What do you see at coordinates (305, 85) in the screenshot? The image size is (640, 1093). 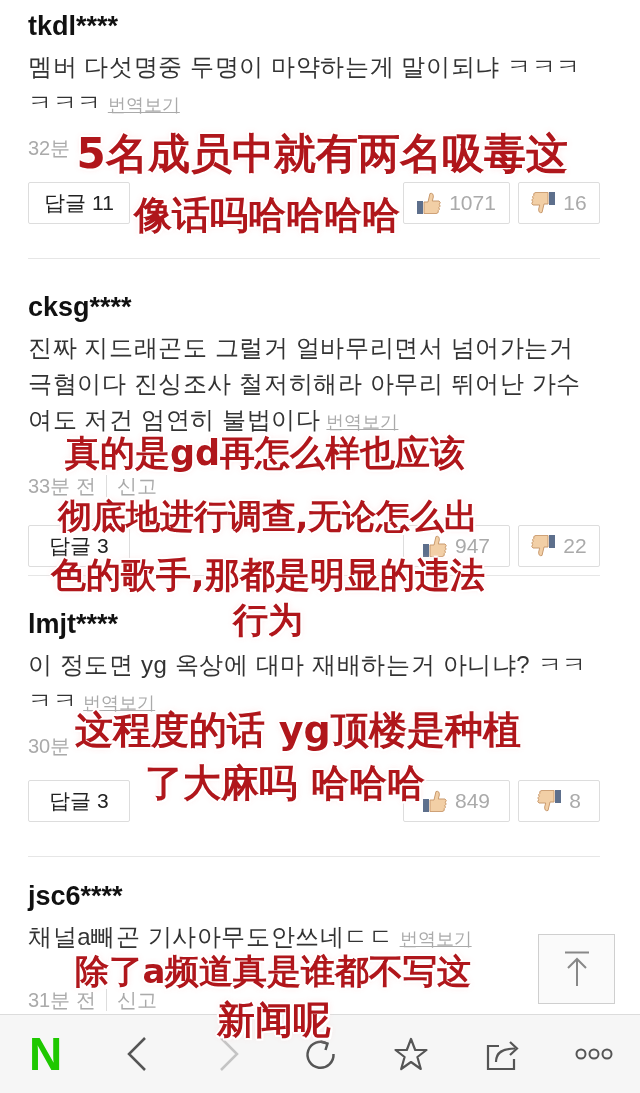 I see `comment-text: 멤버 다섯명중 두명이 마약하는게 말이되냐 ㅋㅋㅋㅋㅋㅋ 번역보기` at bounding box center [305, 85].